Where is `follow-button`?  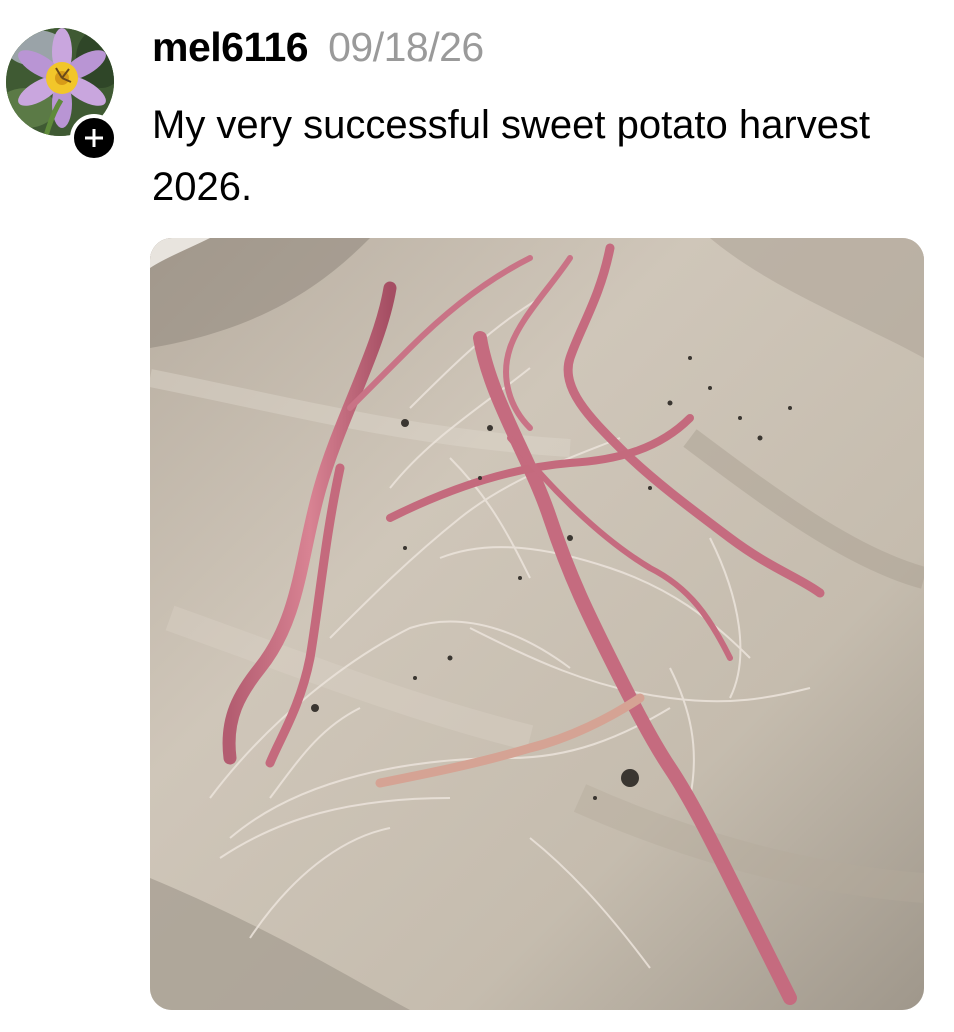 follow-button is located at coordinates (94, 138).